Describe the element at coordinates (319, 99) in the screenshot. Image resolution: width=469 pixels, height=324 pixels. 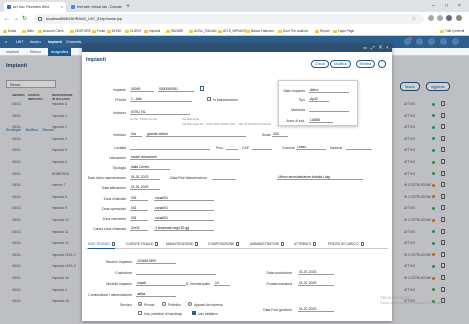
I see `type-field: Ap42` at that location.